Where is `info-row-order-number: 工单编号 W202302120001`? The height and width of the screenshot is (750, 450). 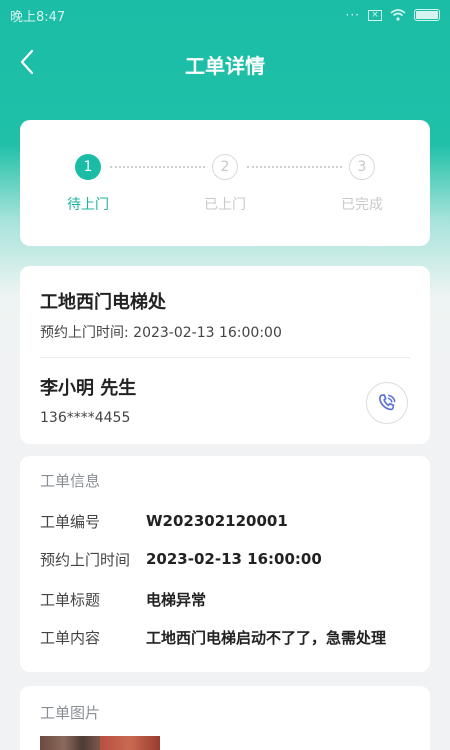 info-row-order-number: 工单编号 W202302120001 is located at coordinates (230, 521).